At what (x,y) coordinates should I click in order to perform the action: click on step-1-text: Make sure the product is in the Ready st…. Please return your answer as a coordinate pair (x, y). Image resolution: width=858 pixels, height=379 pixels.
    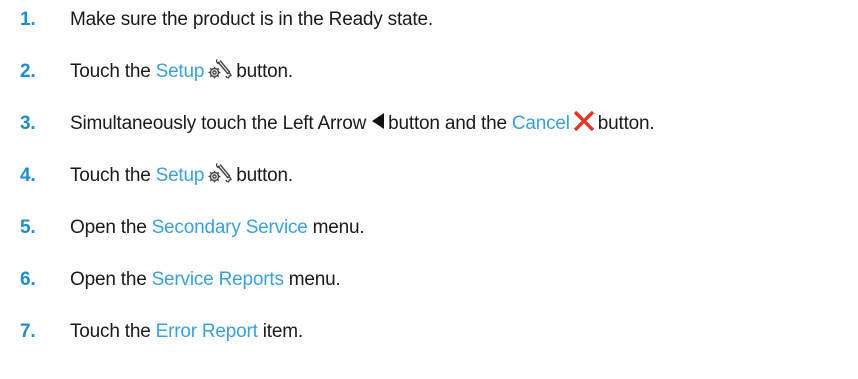
    Looking at the image, I should click on (251, 19).